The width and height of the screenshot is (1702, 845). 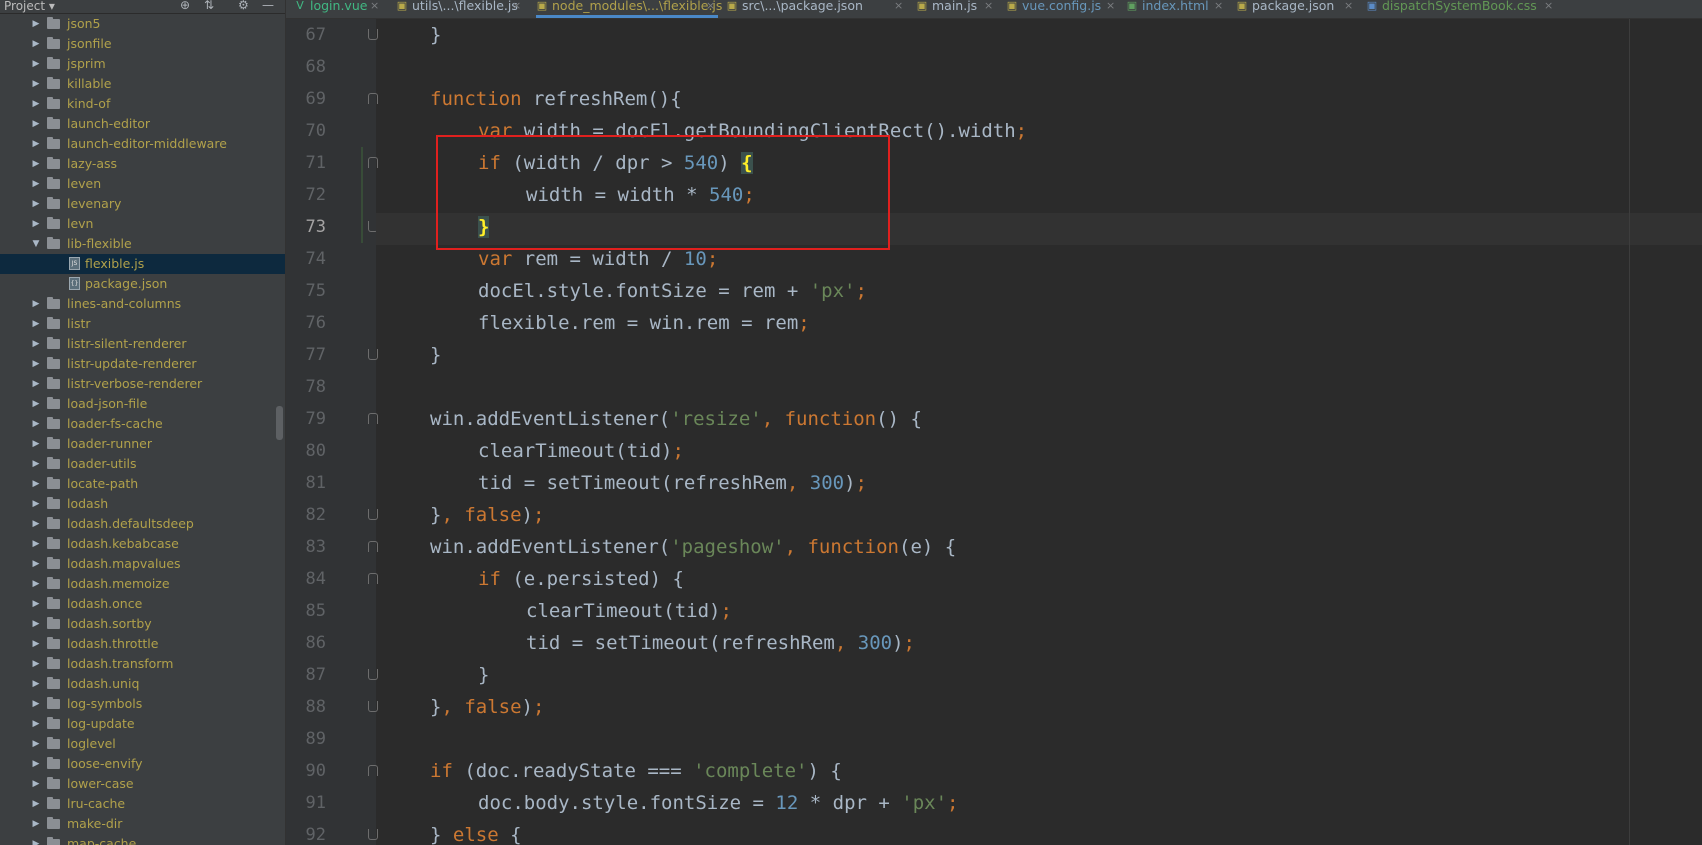 I want to click on tree-folder: ▶ load-json-file, so click(x=142, y=404).